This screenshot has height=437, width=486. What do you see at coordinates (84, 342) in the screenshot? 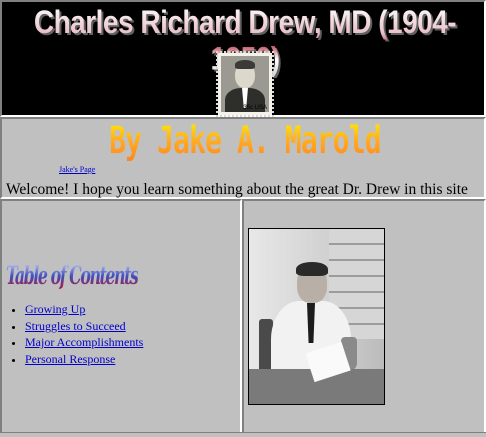
I see `toc-link-accomplishments: Major Accomplishments` at bounding box center [84, 342].